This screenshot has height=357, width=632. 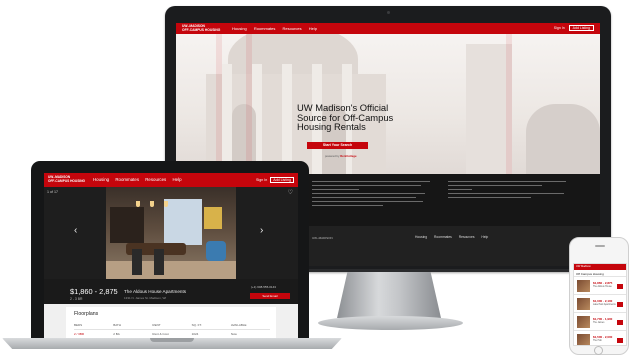 What do you see at coordinates (443, 237) in the screenshot?
I see `footer-link-roommates: Roommates` at bounding box center [443, 237].